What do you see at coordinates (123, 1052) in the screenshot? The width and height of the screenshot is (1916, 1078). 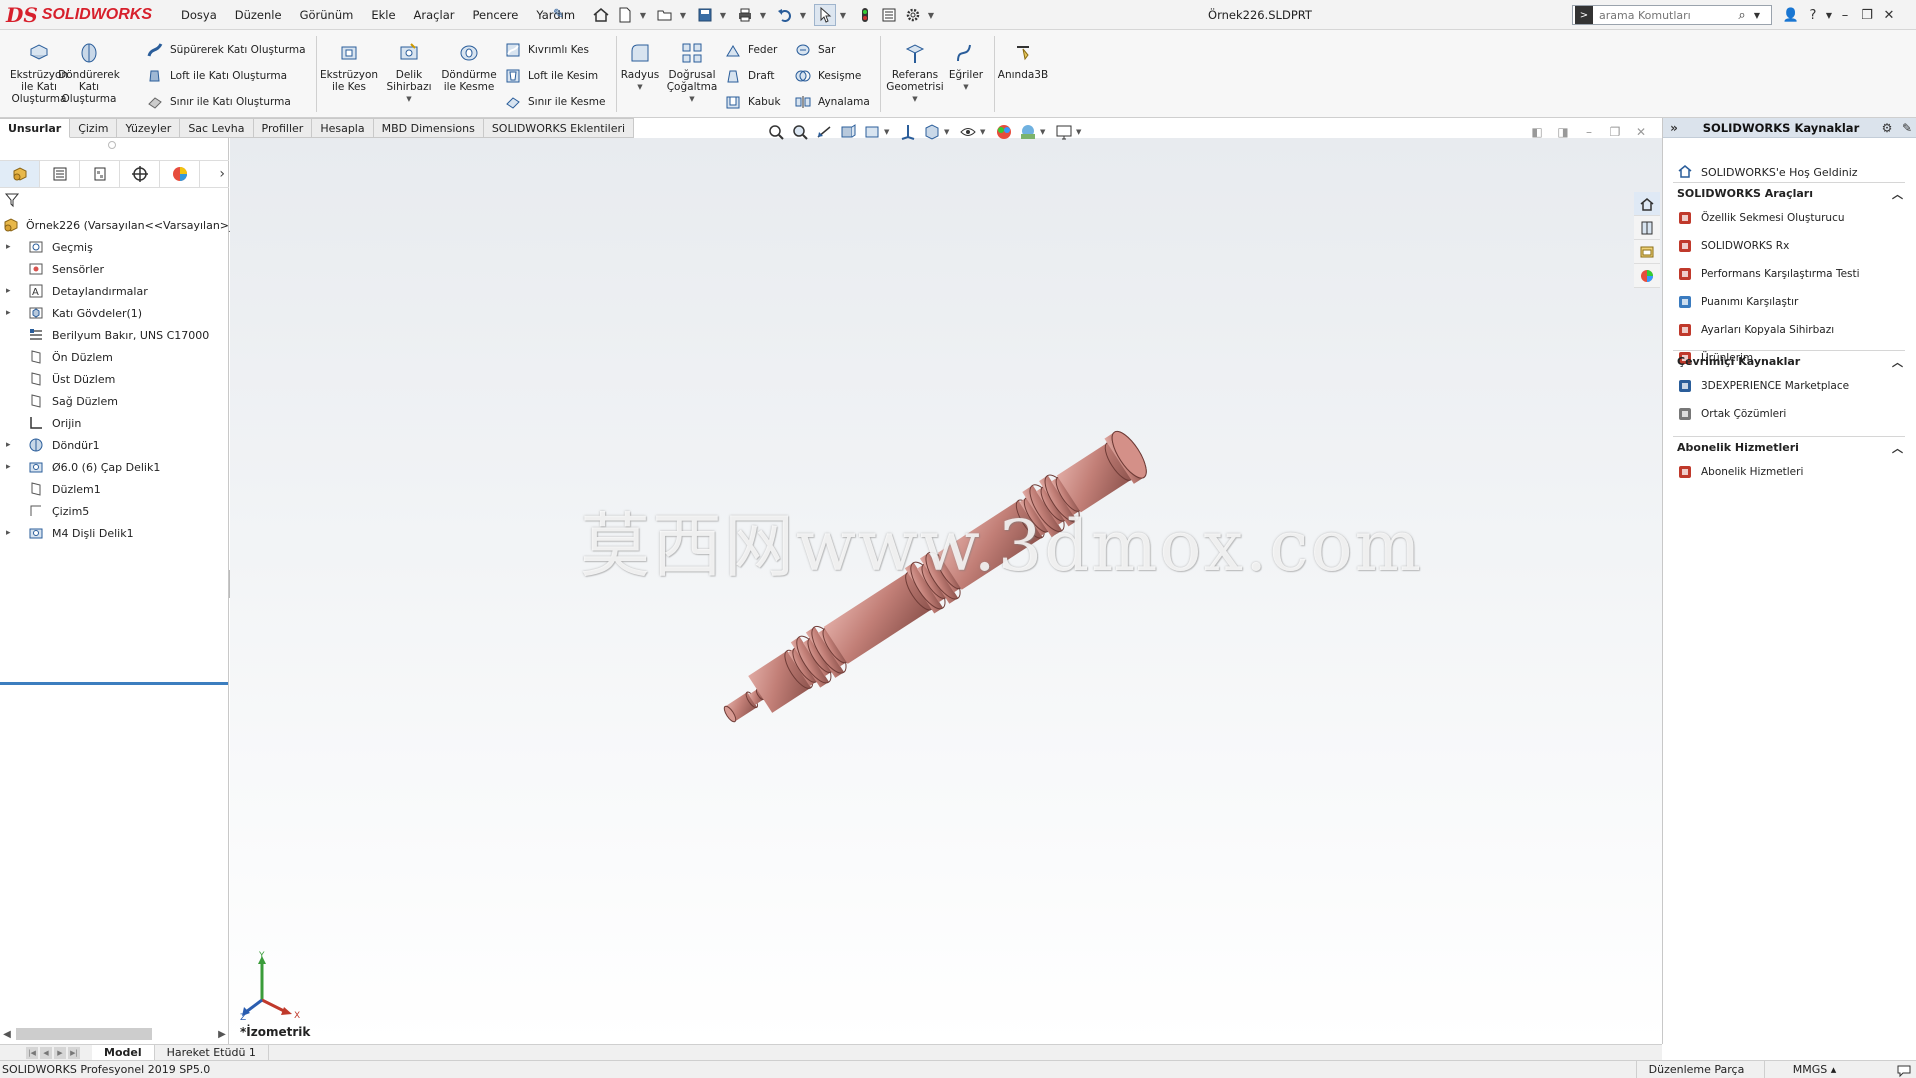 I see `tab-model: Model` at bounding box center [123, 1052].